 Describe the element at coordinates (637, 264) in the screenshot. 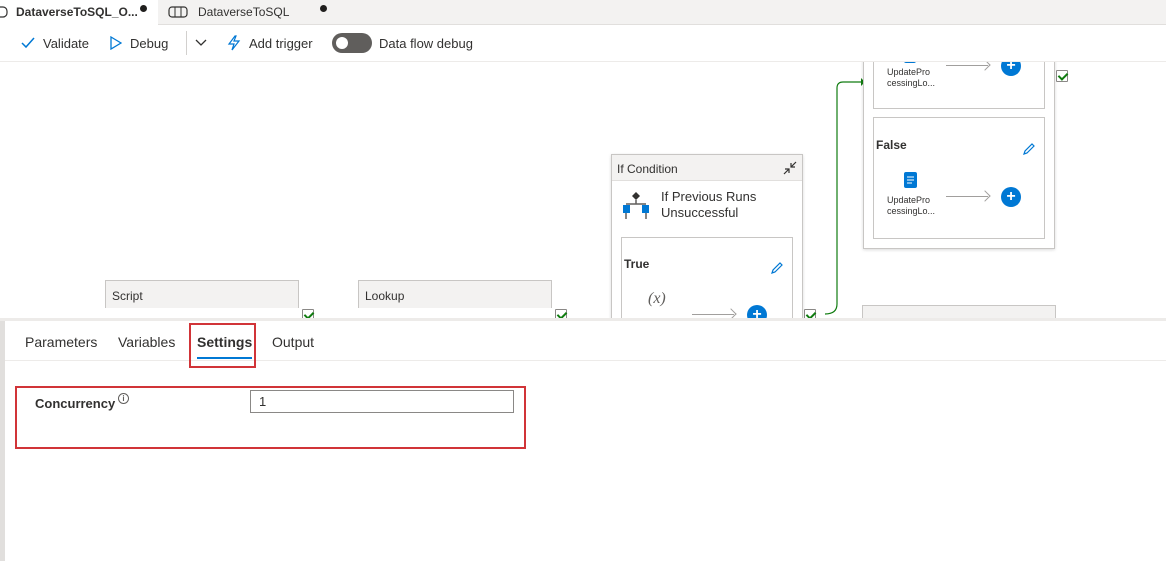

I see `true-branch-label: True` at that location.